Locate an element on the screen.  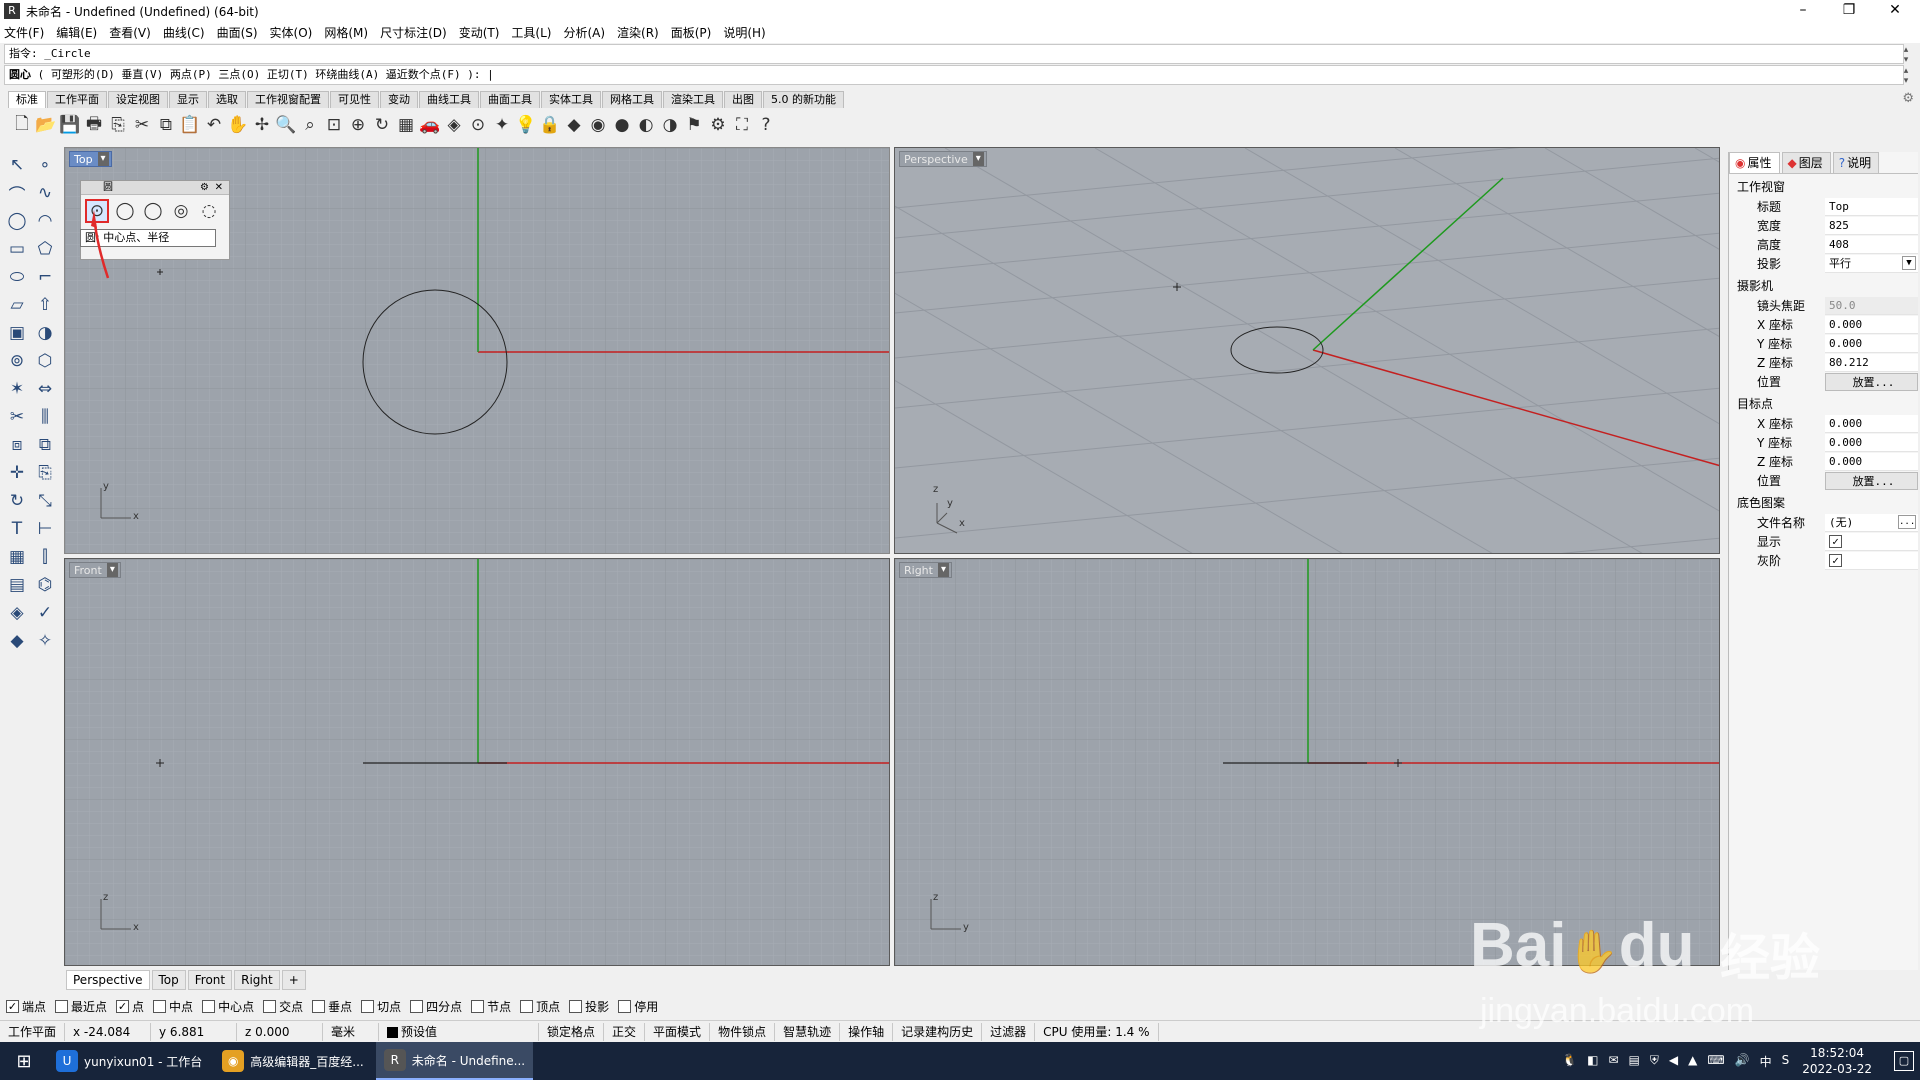
copy-icon: ⧉ is located at coordinates (166, 125).